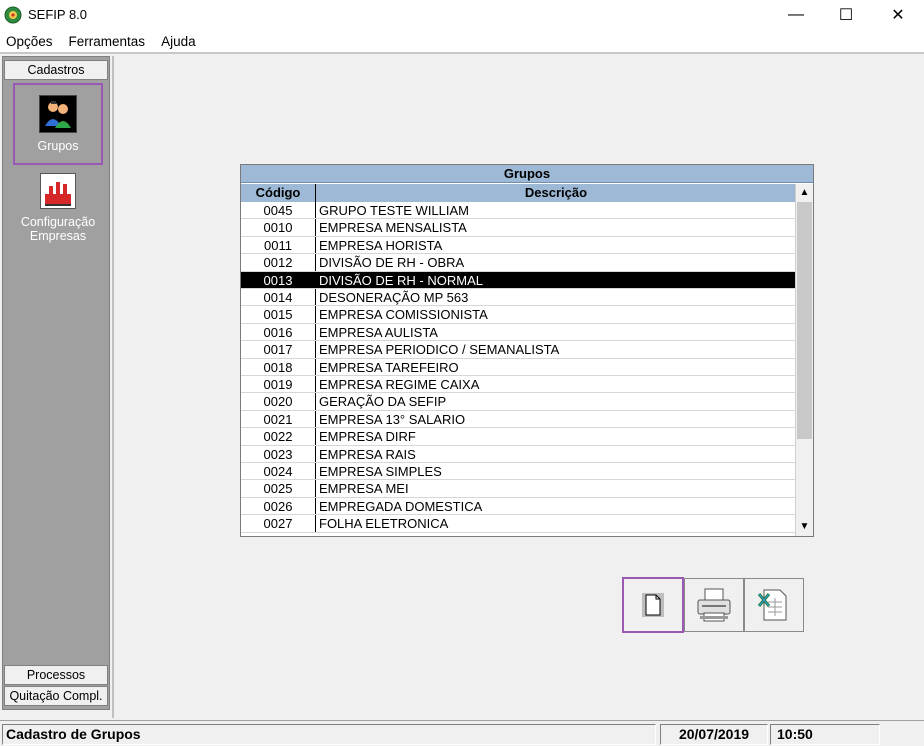 This screenshot has width=924, height=746. What do you see at coordinates (278, 488) in the screenshot?
I see `cell-codigo: 0025` at bounding box center [278, 488].